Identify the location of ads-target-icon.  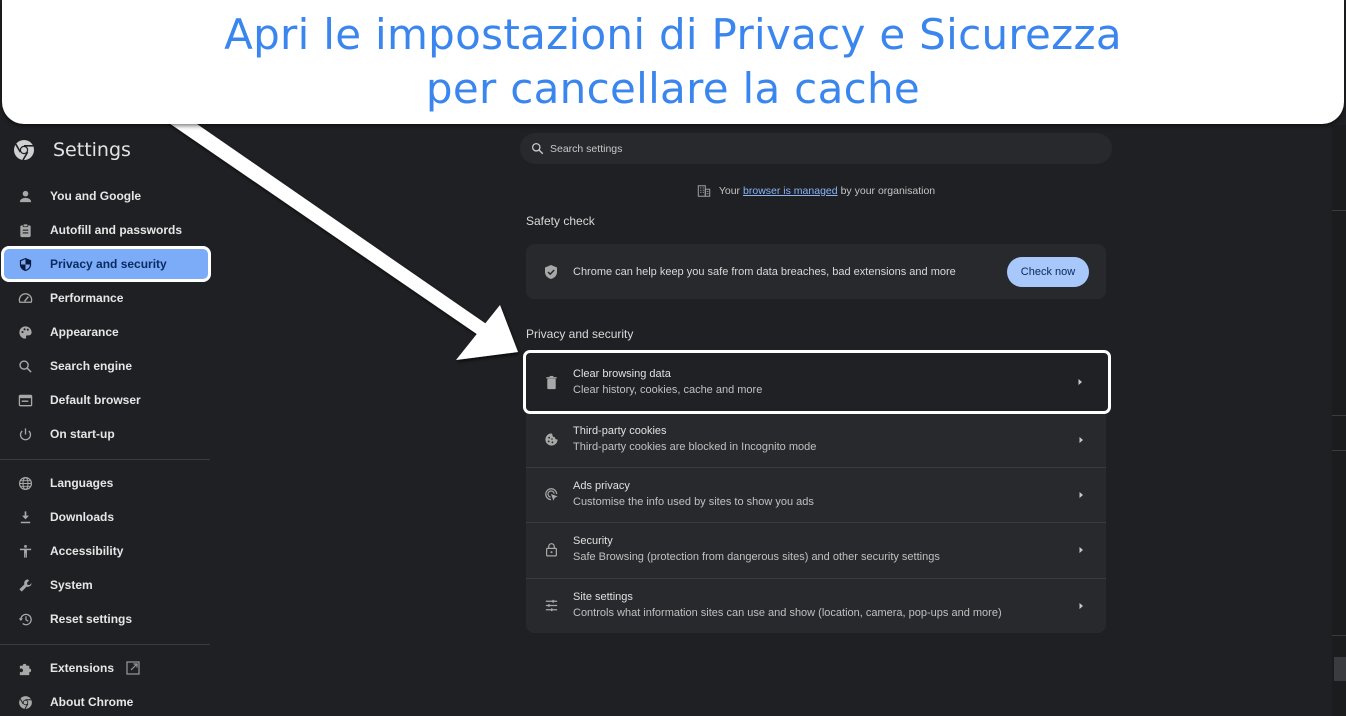
(551, 495).